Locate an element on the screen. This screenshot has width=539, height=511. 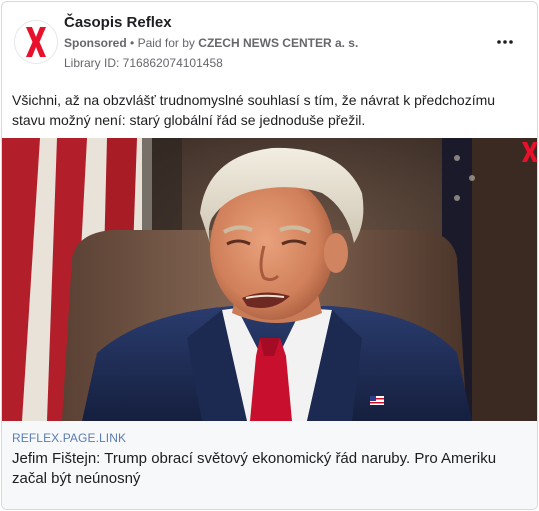
paid-for-label: Paid for by is located at coordinates (166, 43).